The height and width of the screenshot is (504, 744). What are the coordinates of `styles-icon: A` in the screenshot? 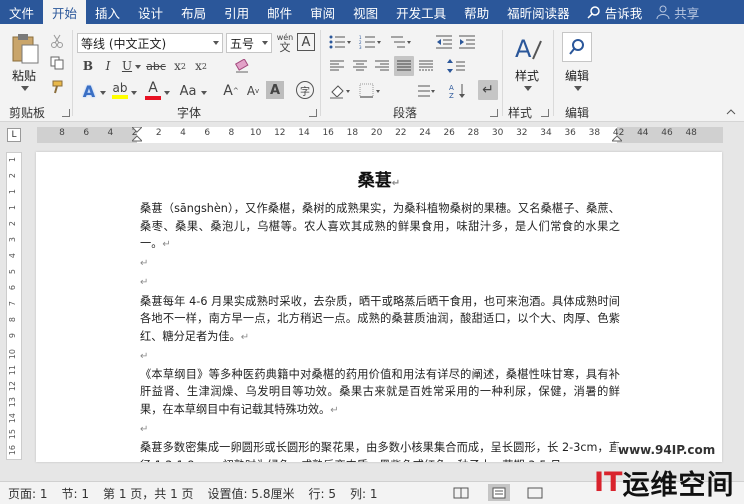 It's located at (528, 49).